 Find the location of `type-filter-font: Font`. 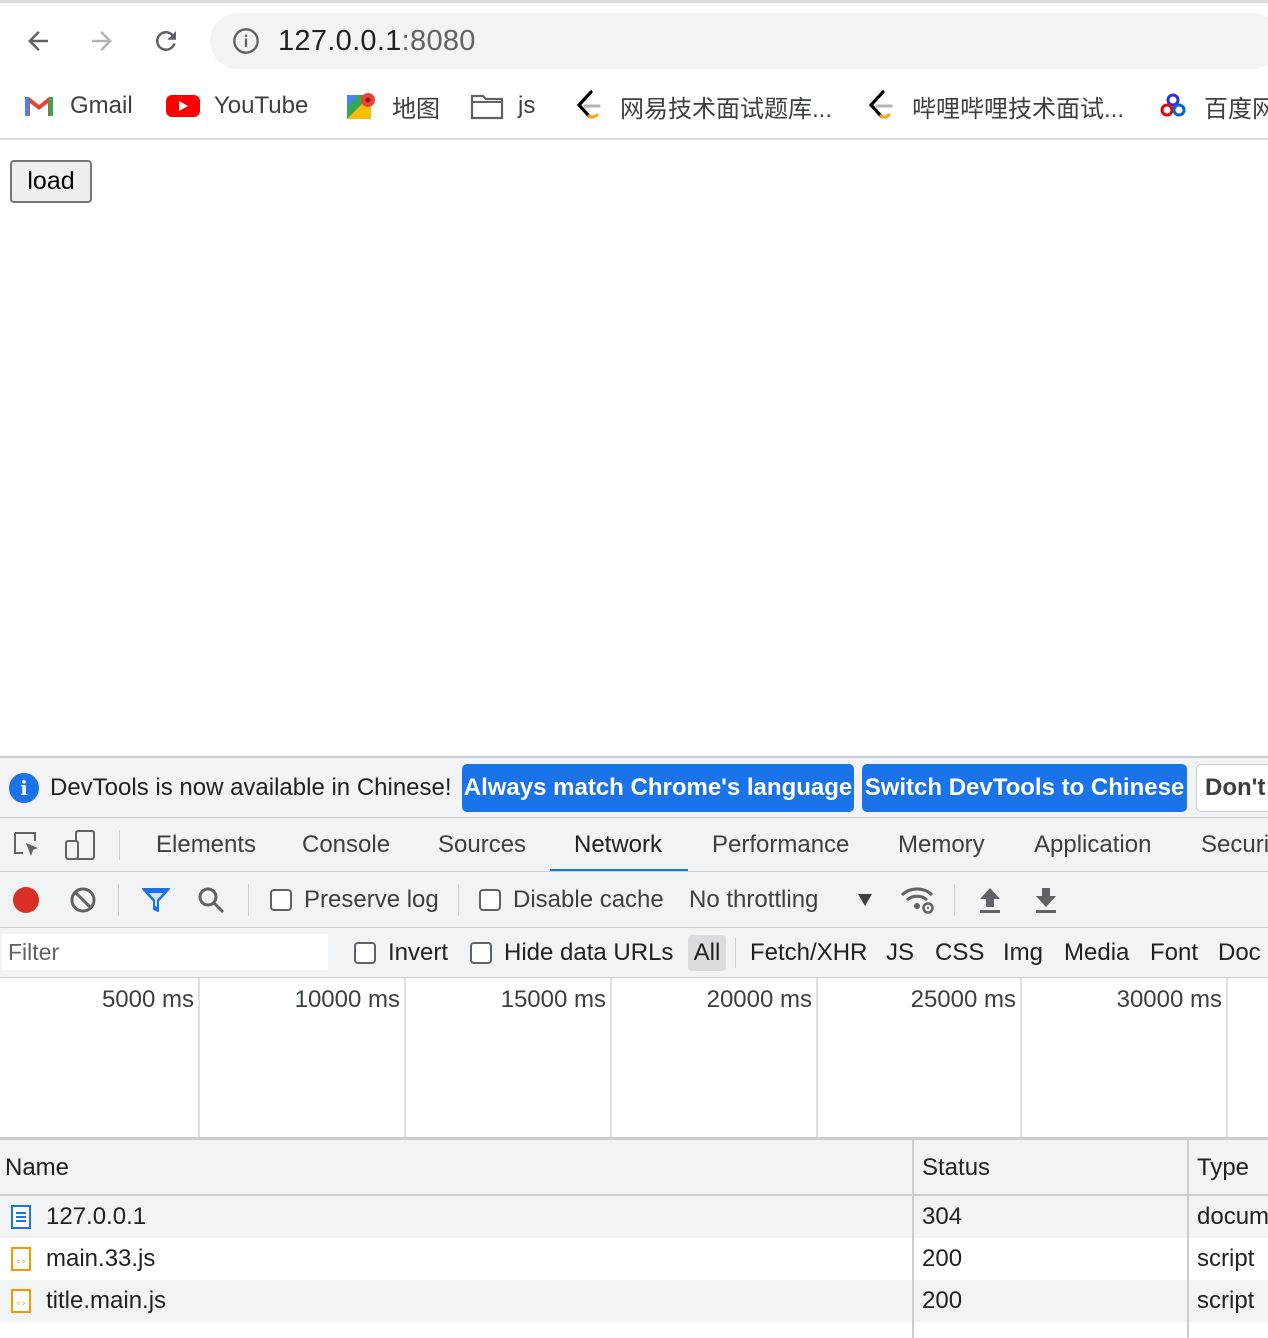

type-filter-font: Font is located at coordinates (1174, 952).